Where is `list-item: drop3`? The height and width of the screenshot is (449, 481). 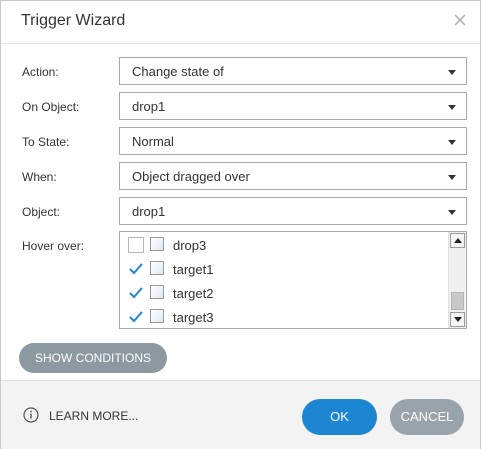
list-item: drop3 is located at coordinates (285, 245).